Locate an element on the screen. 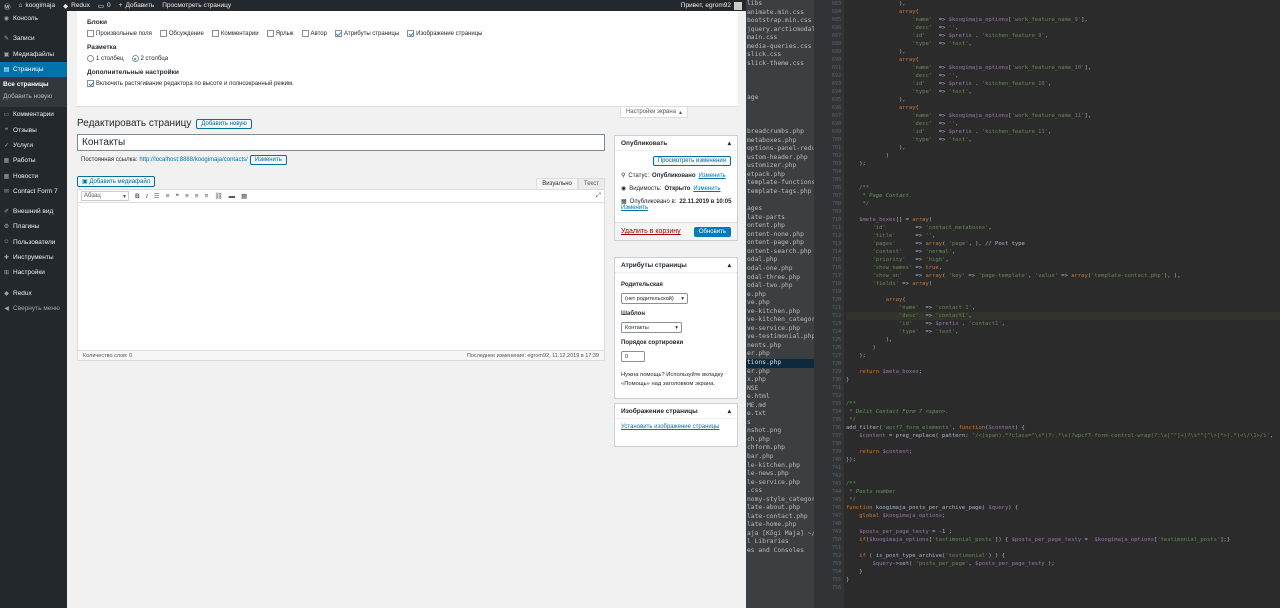 The height and width of the screenshot is (608, 1280). tree-item: ME.md is located at coordinates (780, 406).